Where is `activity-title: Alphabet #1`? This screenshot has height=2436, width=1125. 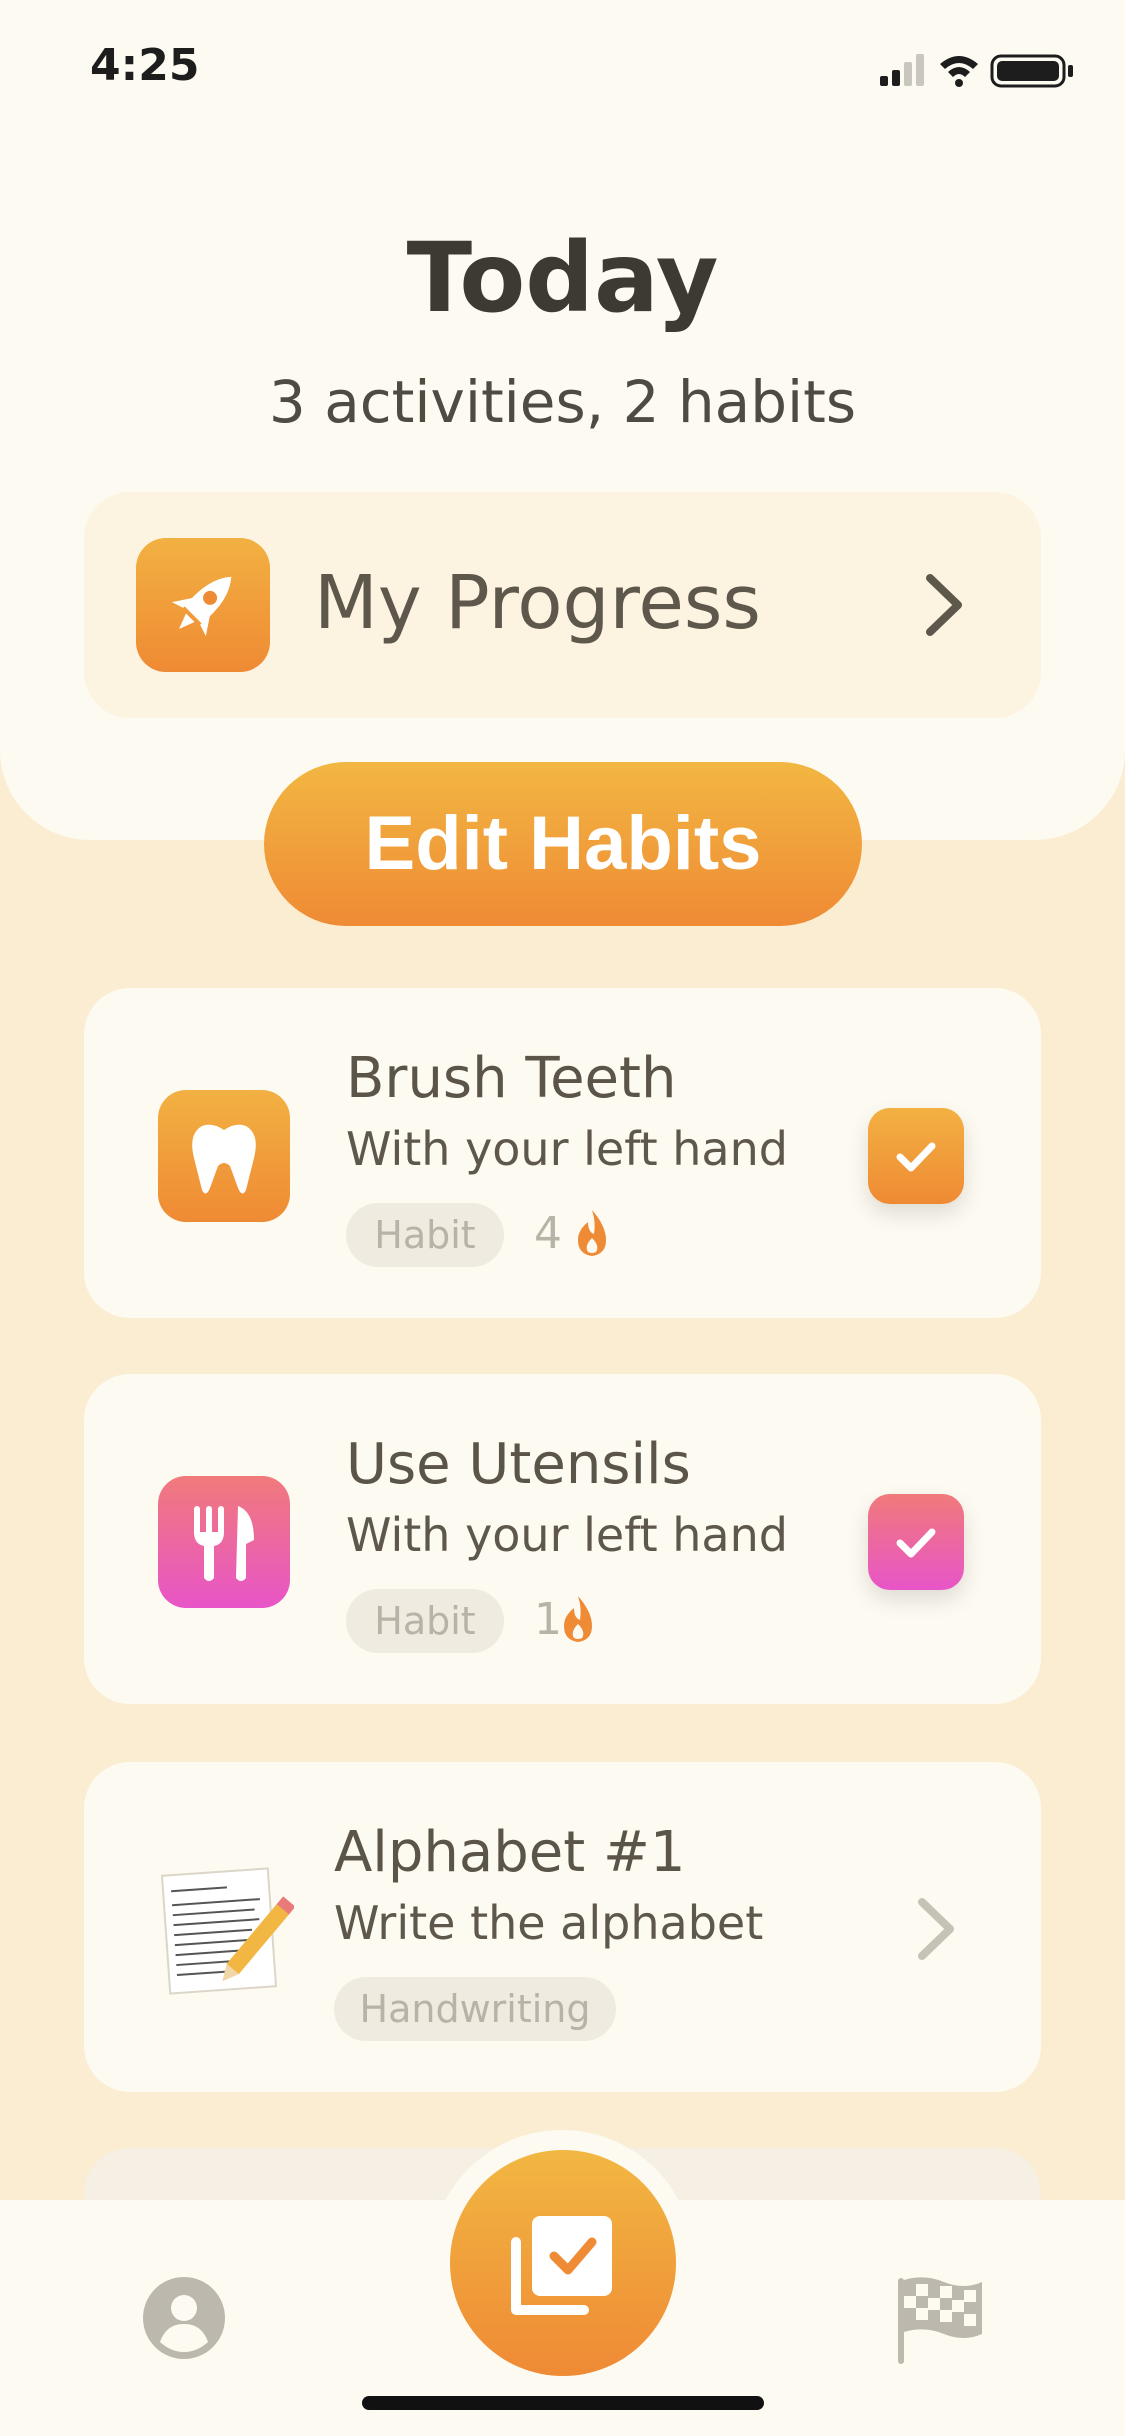
activity-title: Alphabet #1 is located at coordinates (510, 1852).